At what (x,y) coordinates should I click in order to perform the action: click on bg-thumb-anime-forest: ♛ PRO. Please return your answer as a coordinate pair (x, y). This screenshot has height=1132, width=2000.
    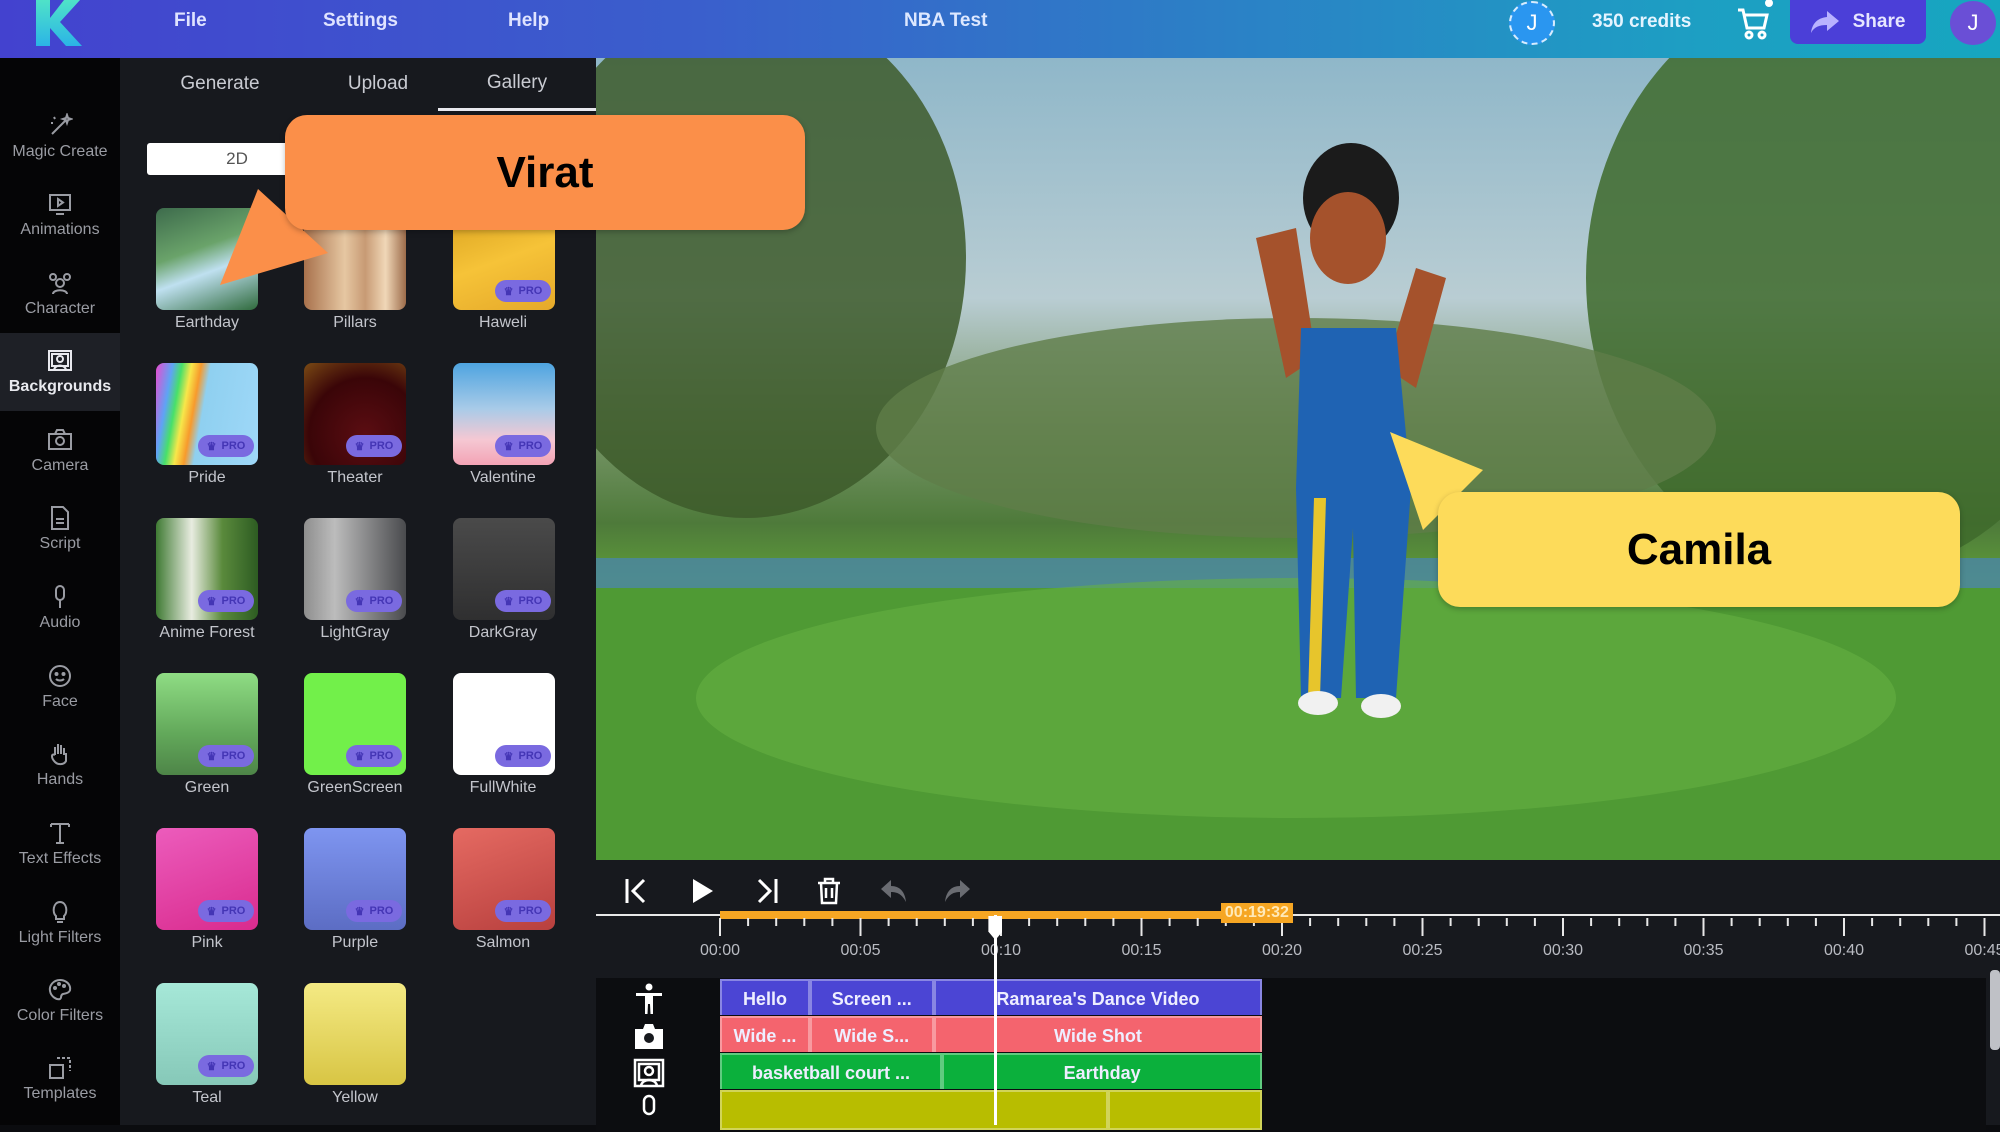
    Looking at the image, I should click on (207, 569).